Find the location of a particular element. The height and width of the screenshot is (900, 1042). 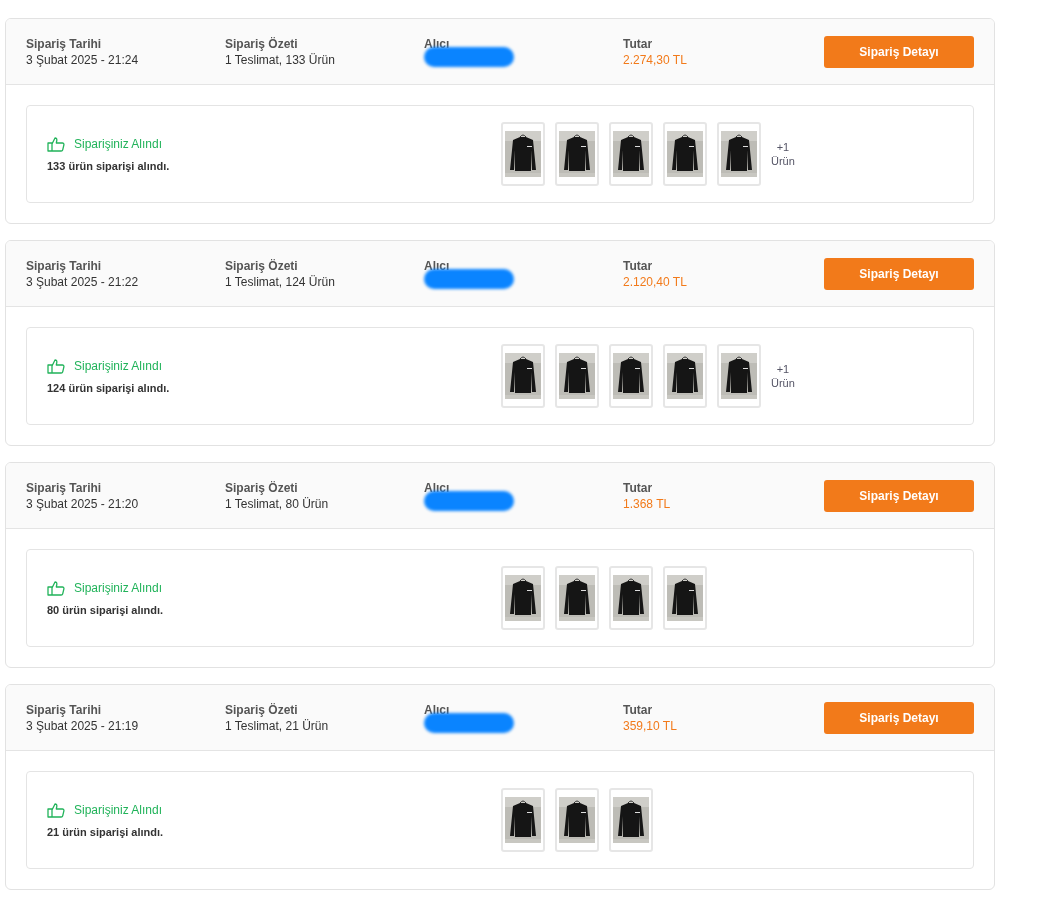

order-date: 3 Şubat 2025 - 21:20 is located at coordinates (83, 503).